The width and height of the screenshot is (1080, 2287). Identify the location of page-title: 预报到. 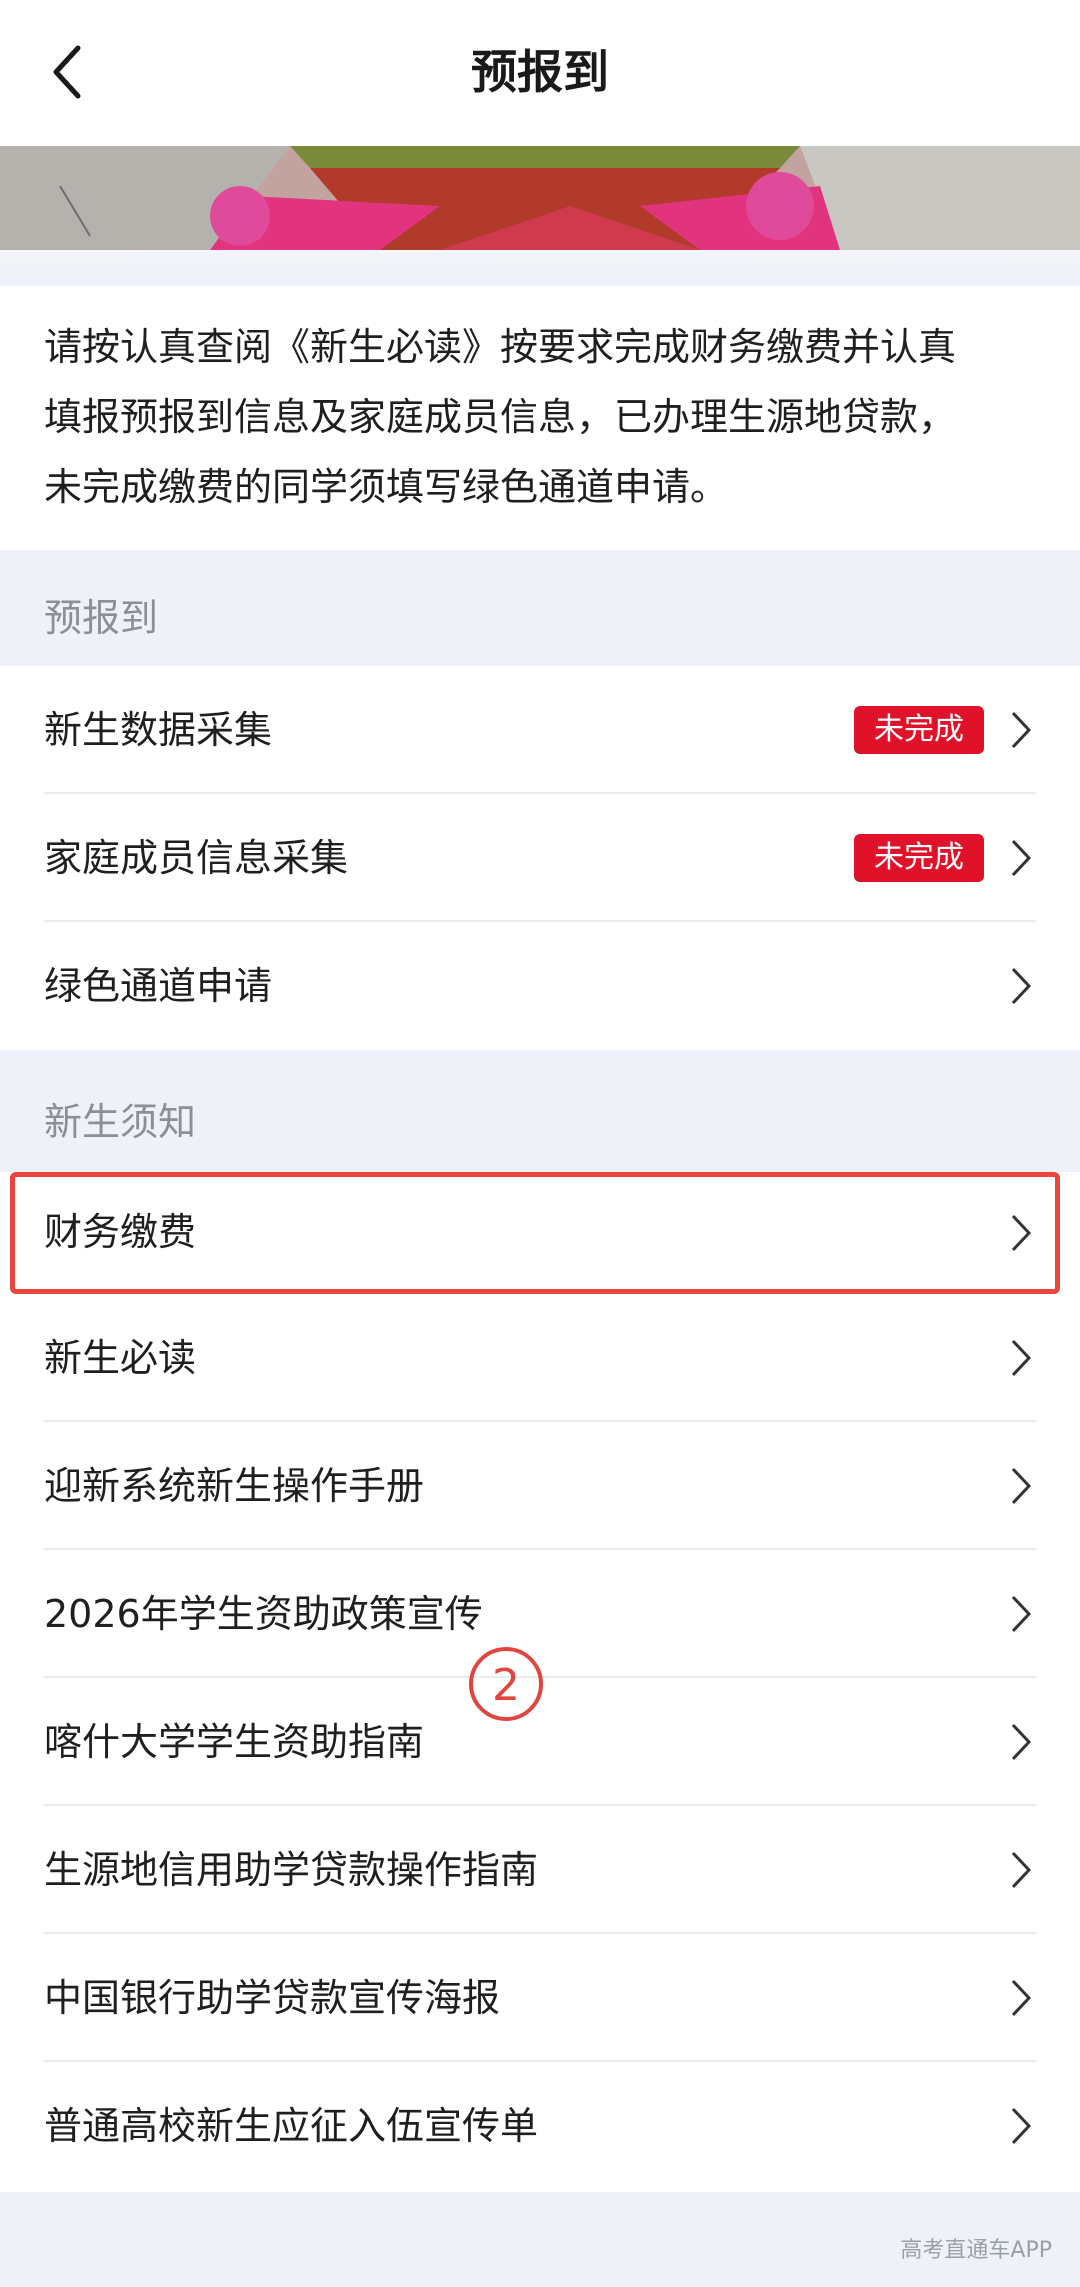
(540, 72).